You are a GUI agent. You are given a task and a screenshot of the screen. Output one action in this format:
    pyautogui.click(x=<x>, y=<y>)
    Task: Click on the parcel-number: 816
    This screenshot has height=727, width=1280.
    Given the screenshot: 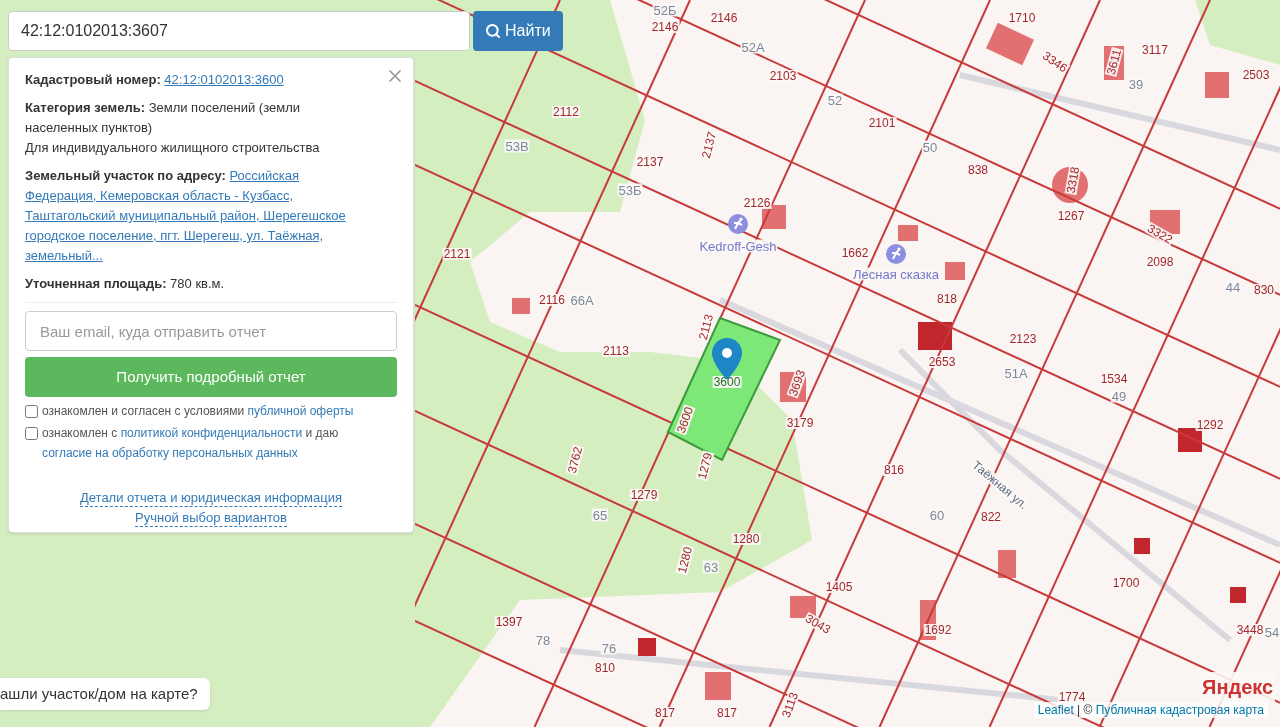 What is the action you would take?
    pyautogui.click(x=894, y=470)
    